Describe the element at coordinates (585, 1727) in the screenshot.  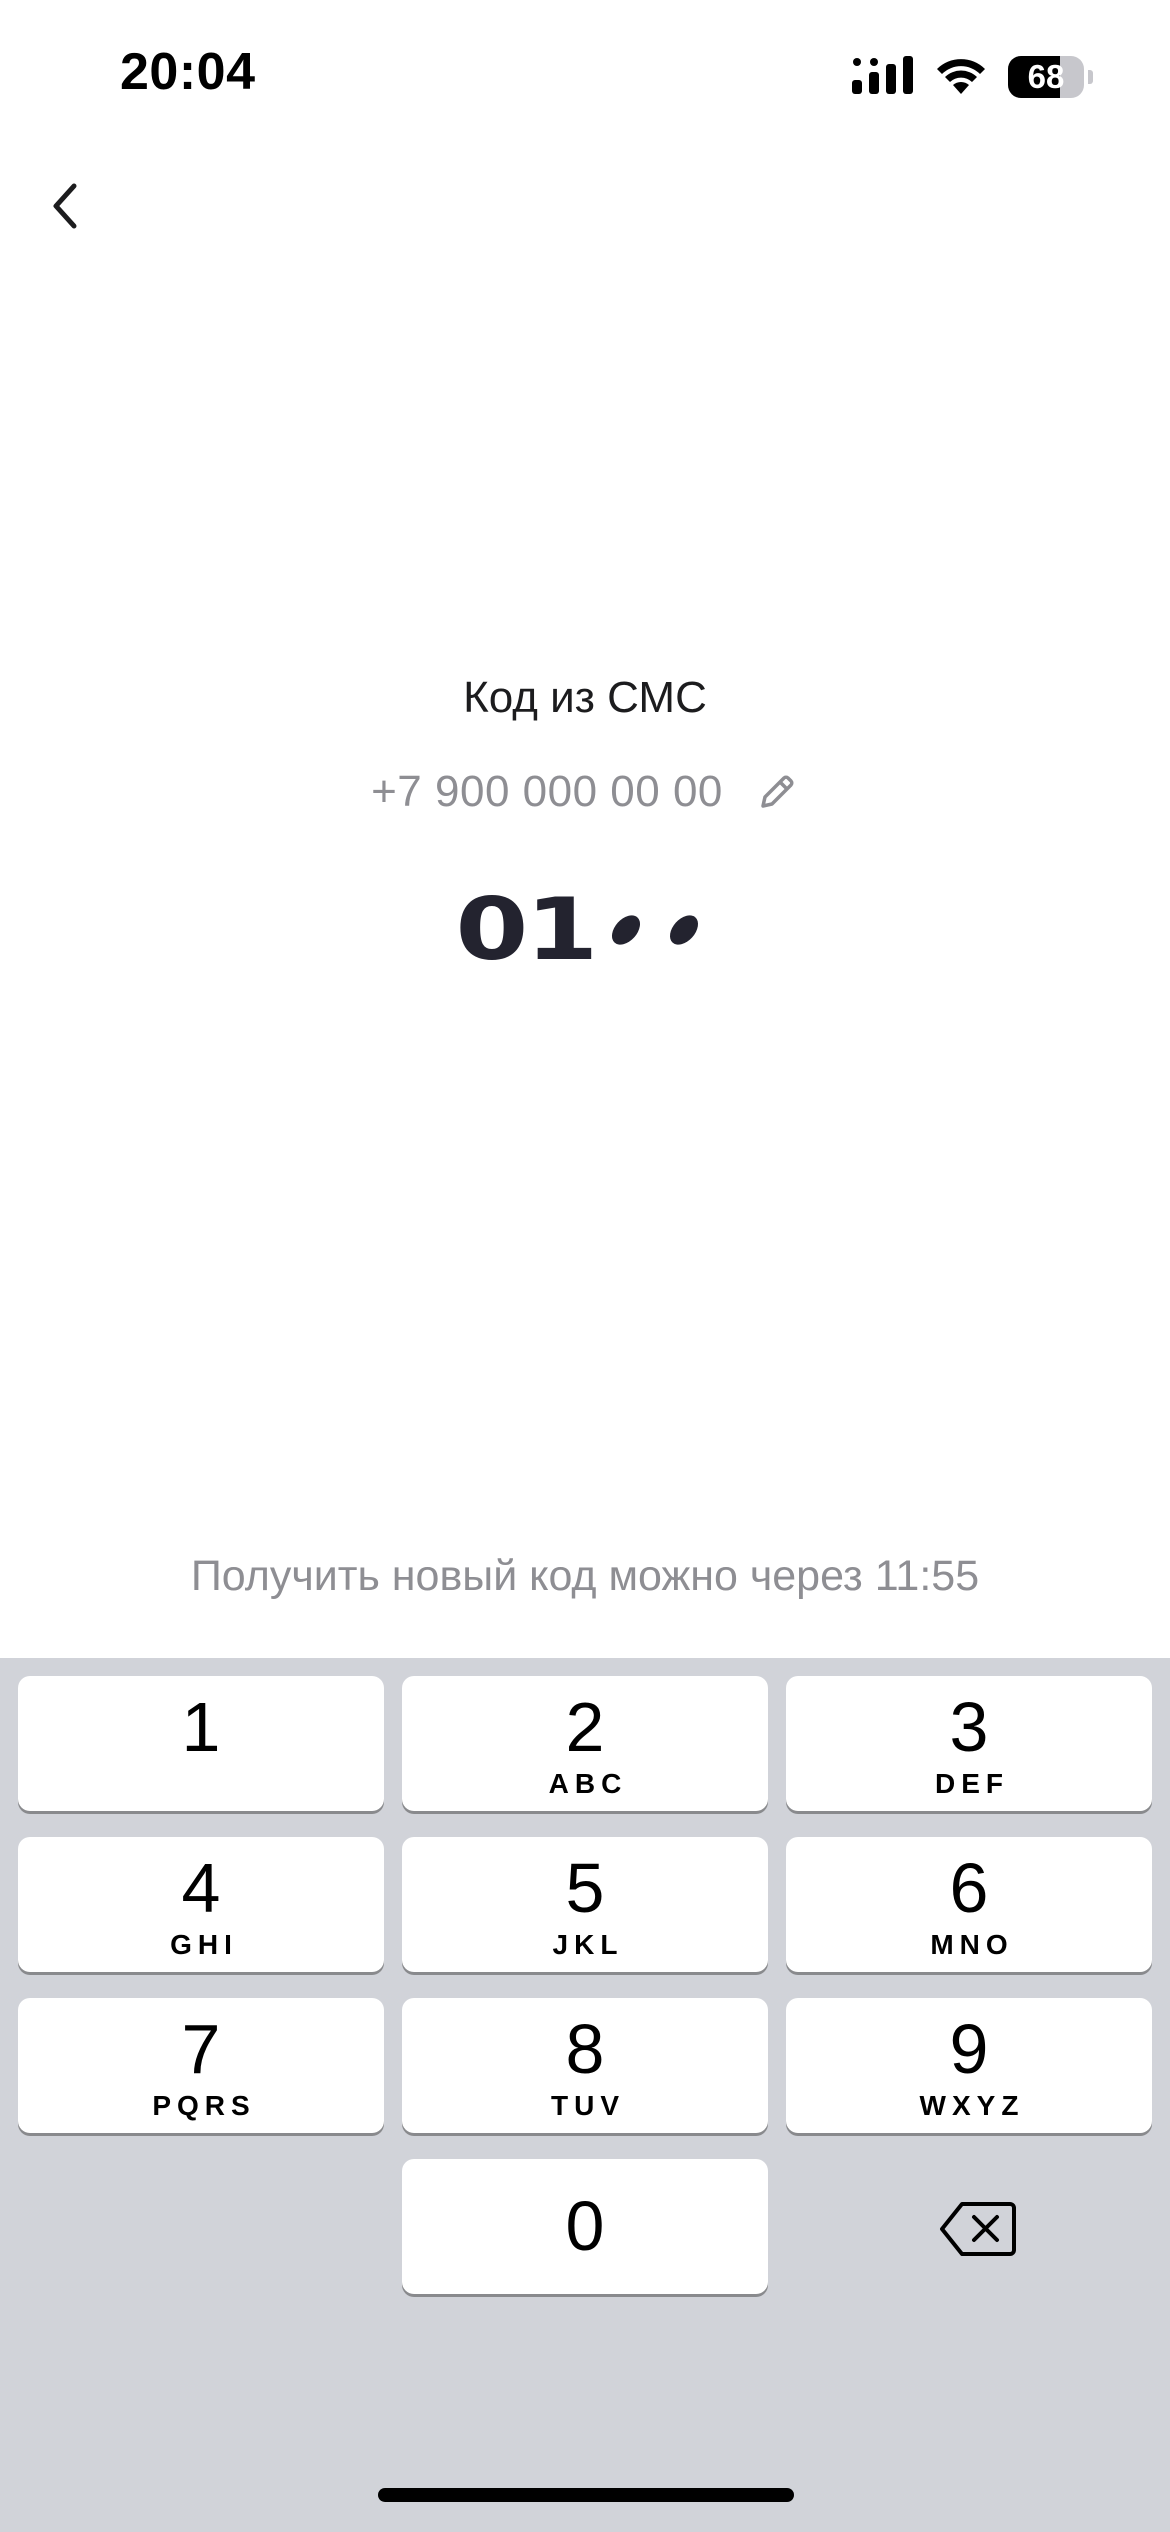
I see `key-digit: 2` at that location.